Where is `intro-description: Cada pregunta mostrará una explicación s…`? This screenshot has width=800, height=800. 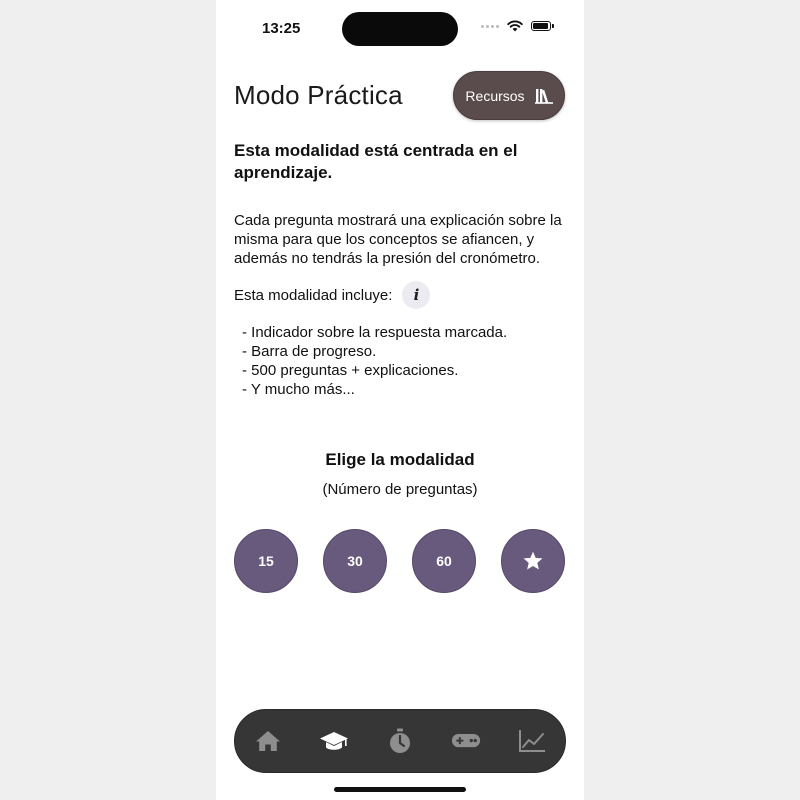
intro-description: Cada pregunta mostrará una explicación s… is located at coordinates (398, 239).